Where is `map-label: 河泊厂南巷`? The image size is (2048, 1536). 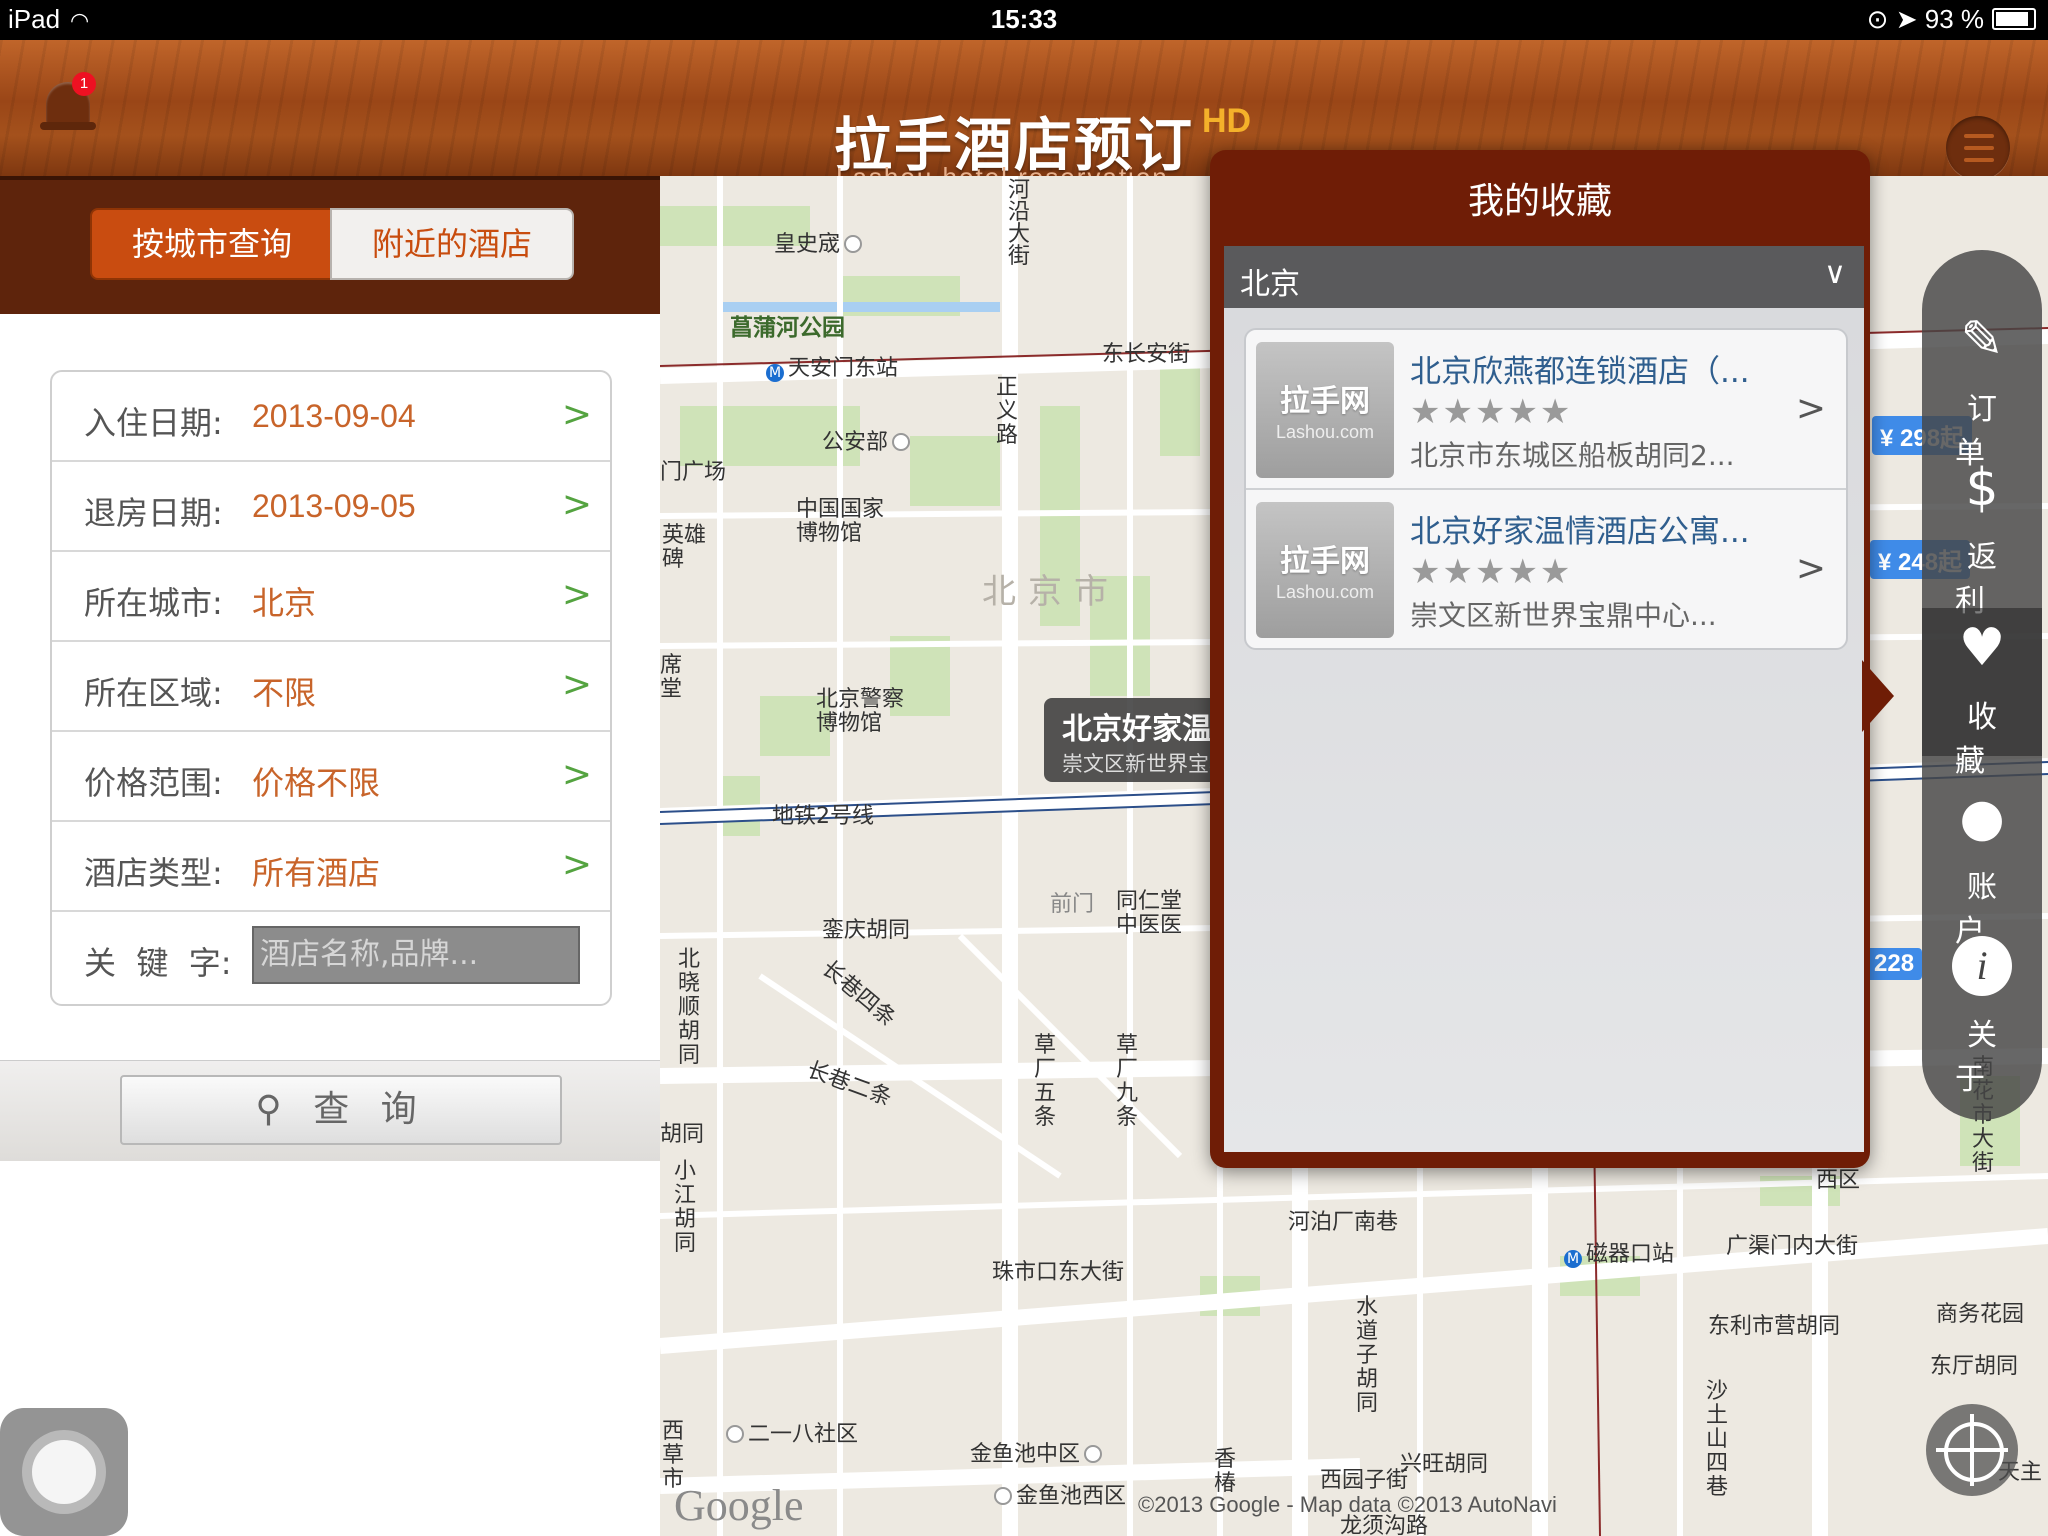 map-label: 河泊厂南巷 is located at coordinates (1343, 1222).